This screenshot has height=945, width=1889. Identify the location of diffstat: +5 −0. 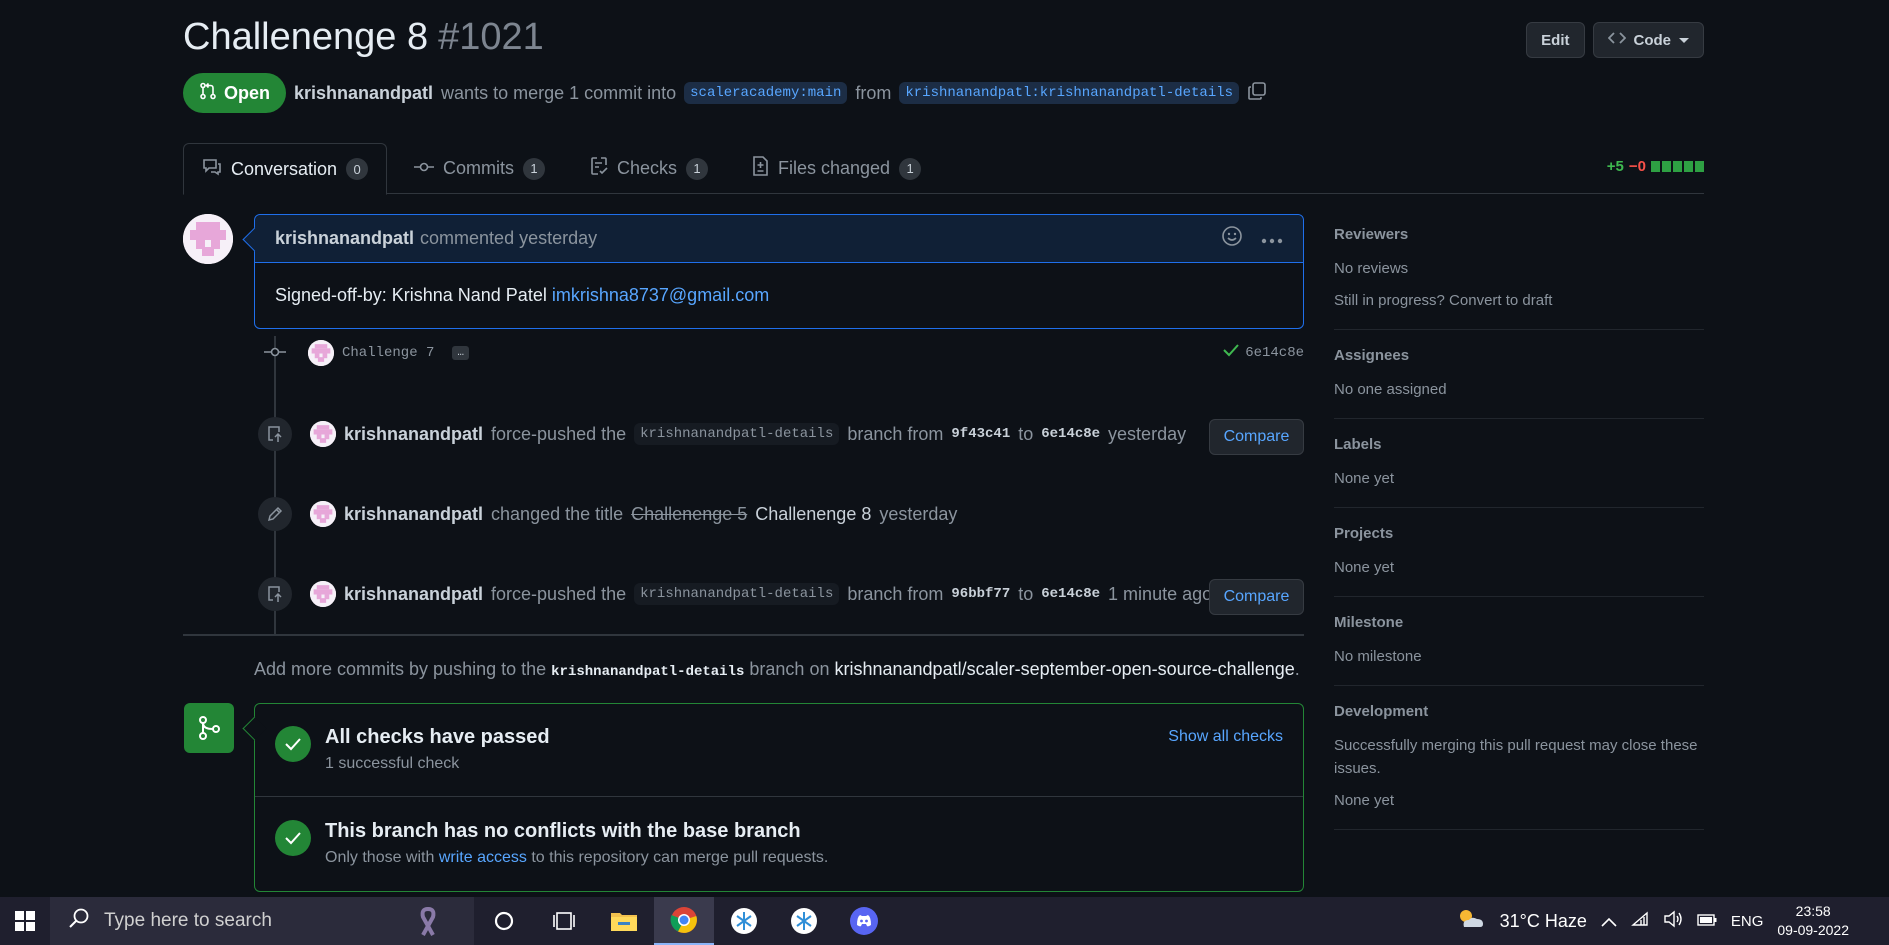
(1655, 166).